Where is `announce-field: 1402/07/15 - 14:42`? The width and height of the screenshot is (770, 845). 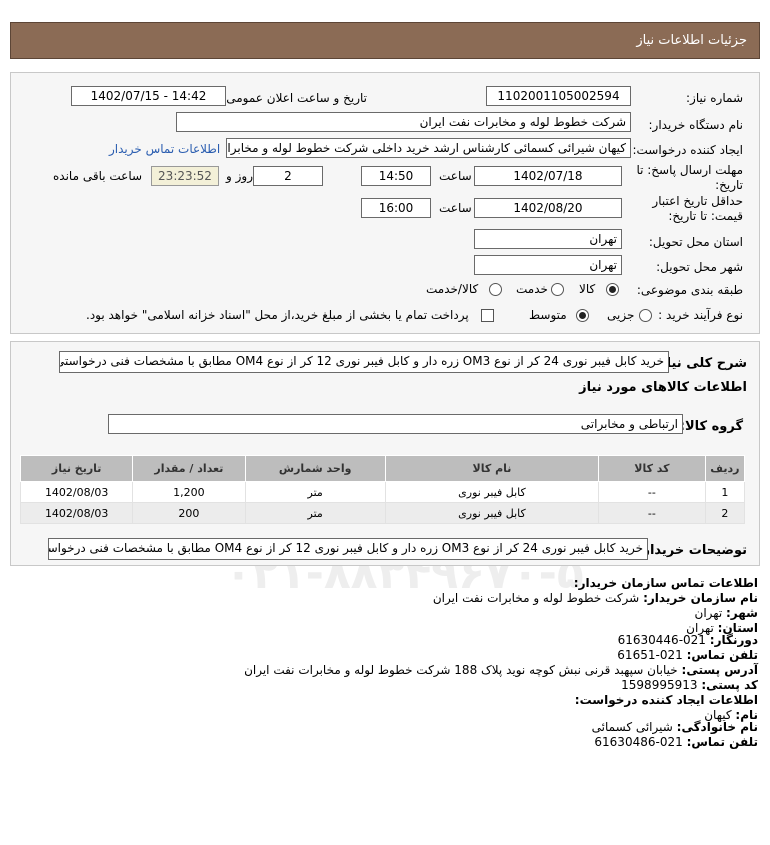 announce-field: 1402/07/15 - 14:42 is located at coordinates (148, 96).